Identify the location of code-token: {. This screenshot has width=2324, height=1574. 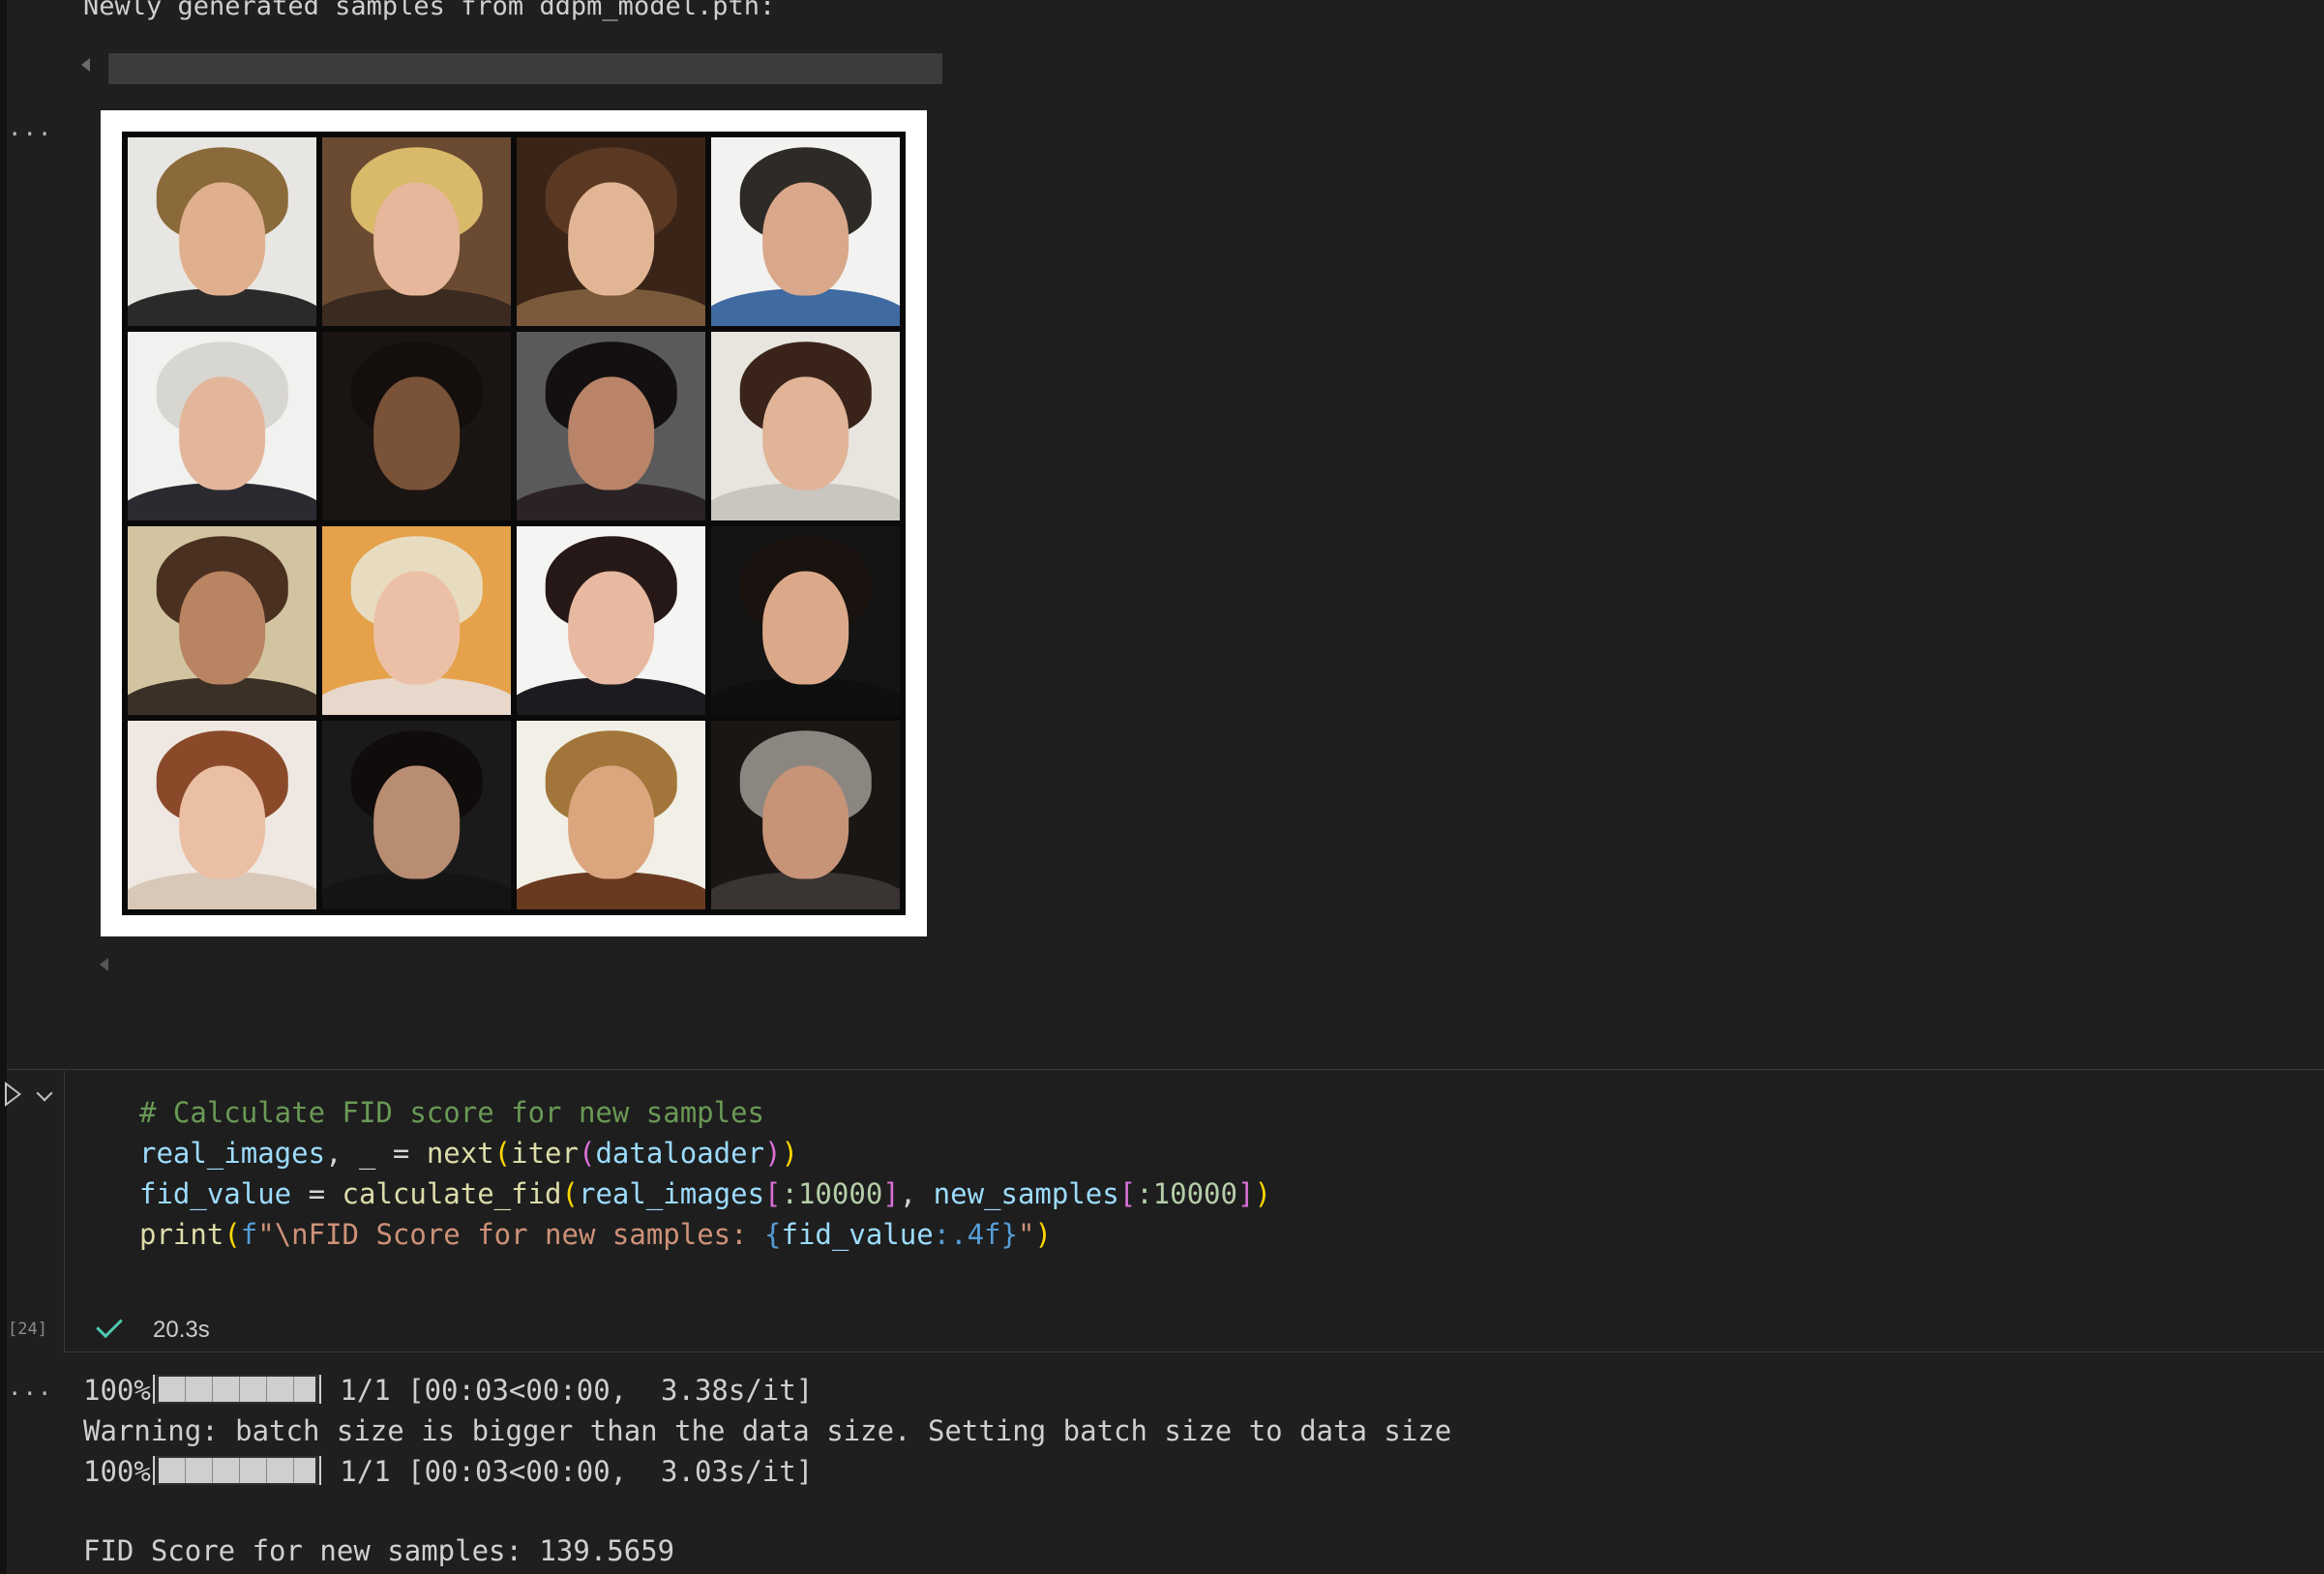
(773, 1234).